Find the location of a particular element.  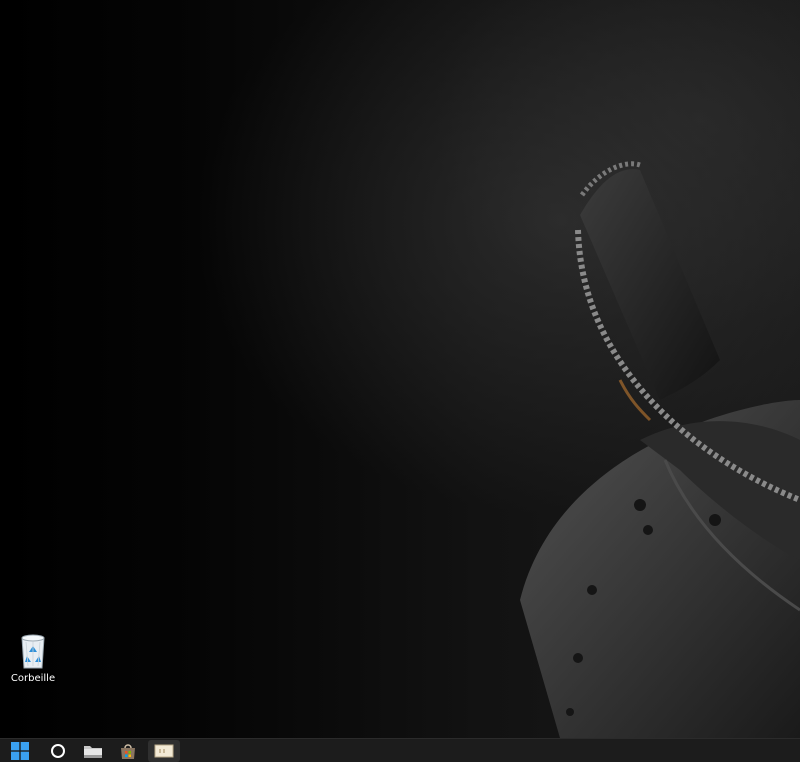

store-button is located at coordinates (128, 751).